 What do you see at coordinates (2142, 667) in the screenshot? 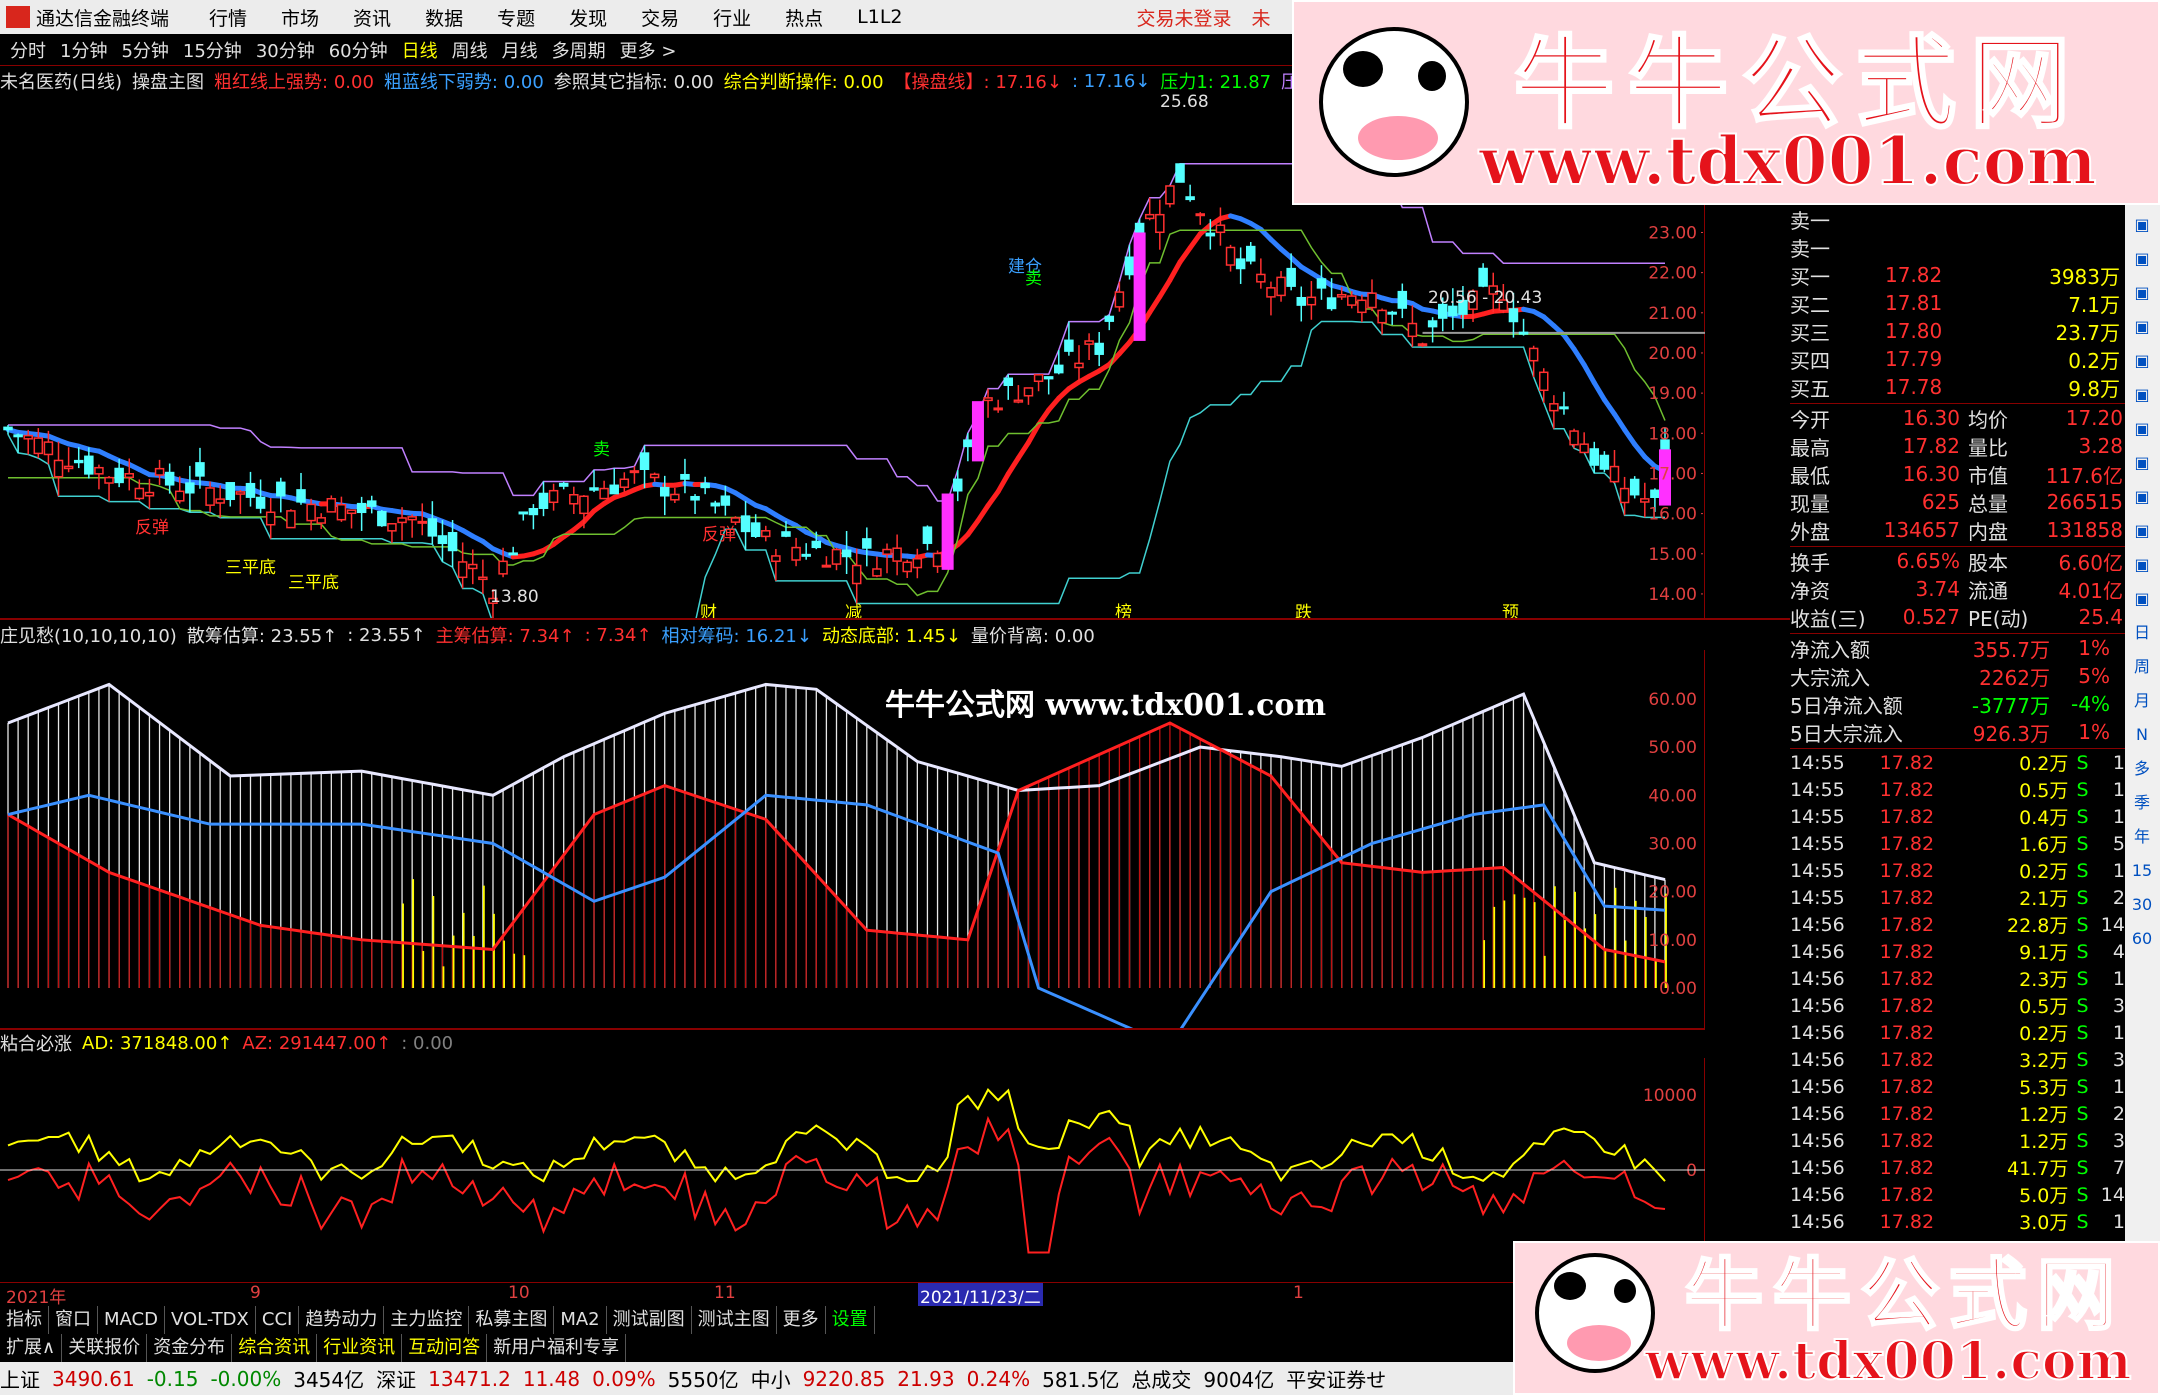
I see `period-shortcut-button: 周` at bounding box center [2142, 667].